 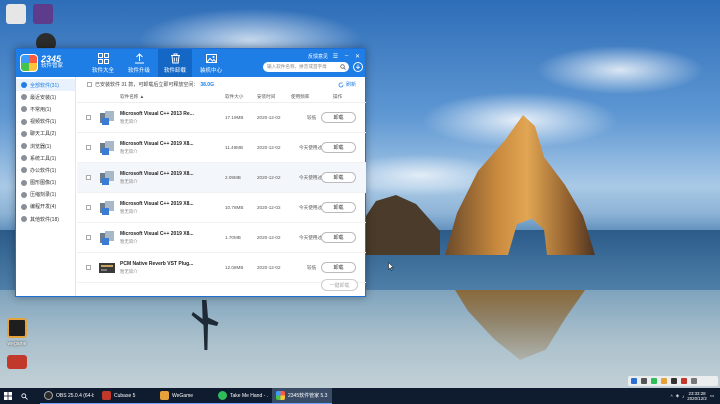 What do you see at coordinates (45, 207) in the screenshot?
I see `sidebar-item-development: 编程开发(4)` at bounding box center [45, 207].